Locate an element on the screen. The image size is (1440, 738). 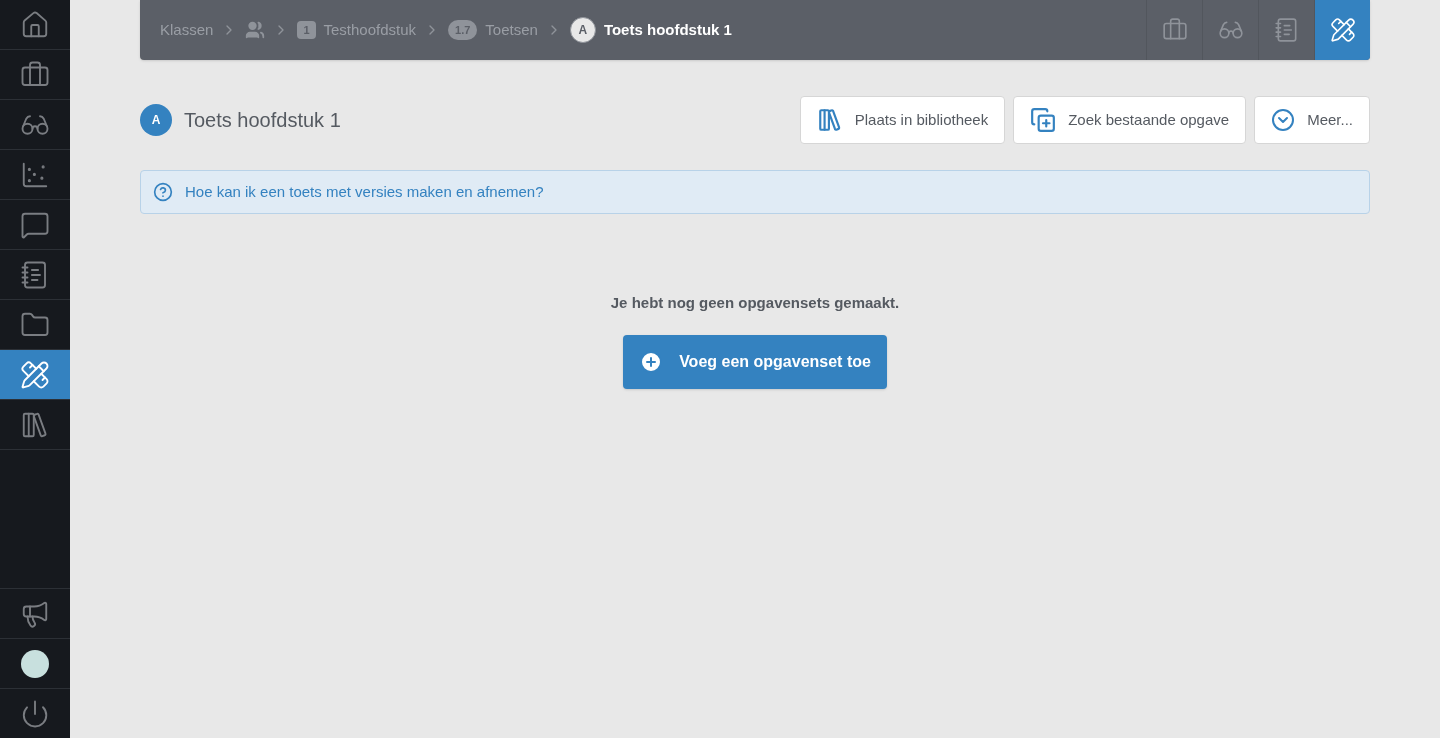
help-icon is located at coordinates (163, 192).